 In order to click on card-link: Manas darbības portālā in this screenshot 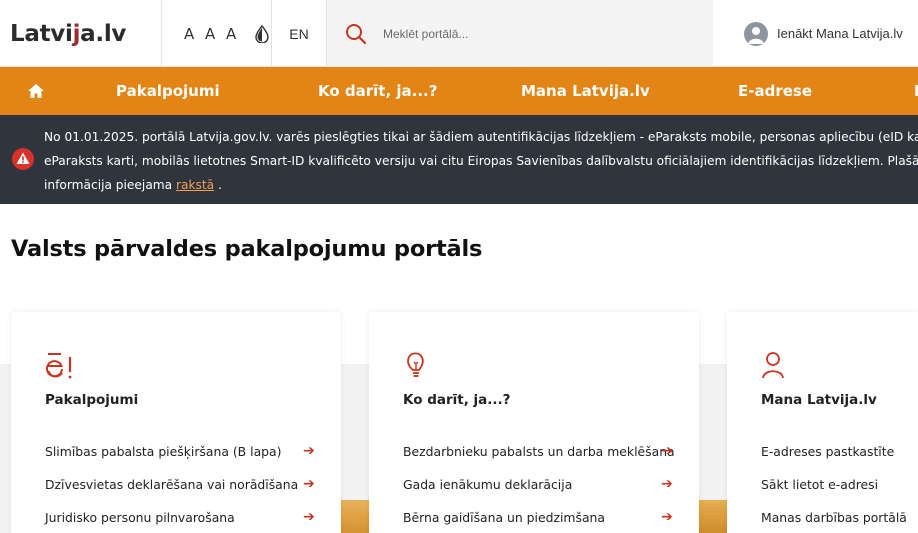, I will do `click(834, 517)`.